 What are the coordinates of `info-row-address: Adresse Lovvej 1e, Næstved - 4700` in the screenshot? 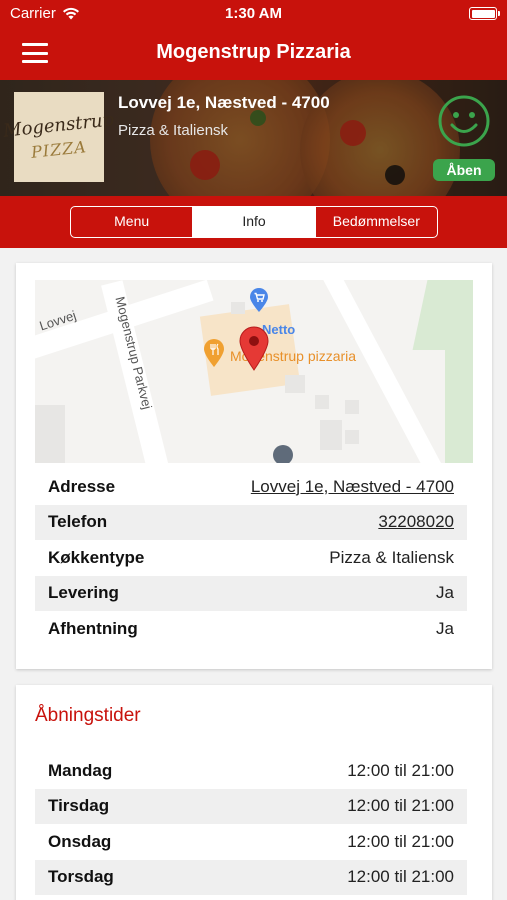 It's located at (251, 487).